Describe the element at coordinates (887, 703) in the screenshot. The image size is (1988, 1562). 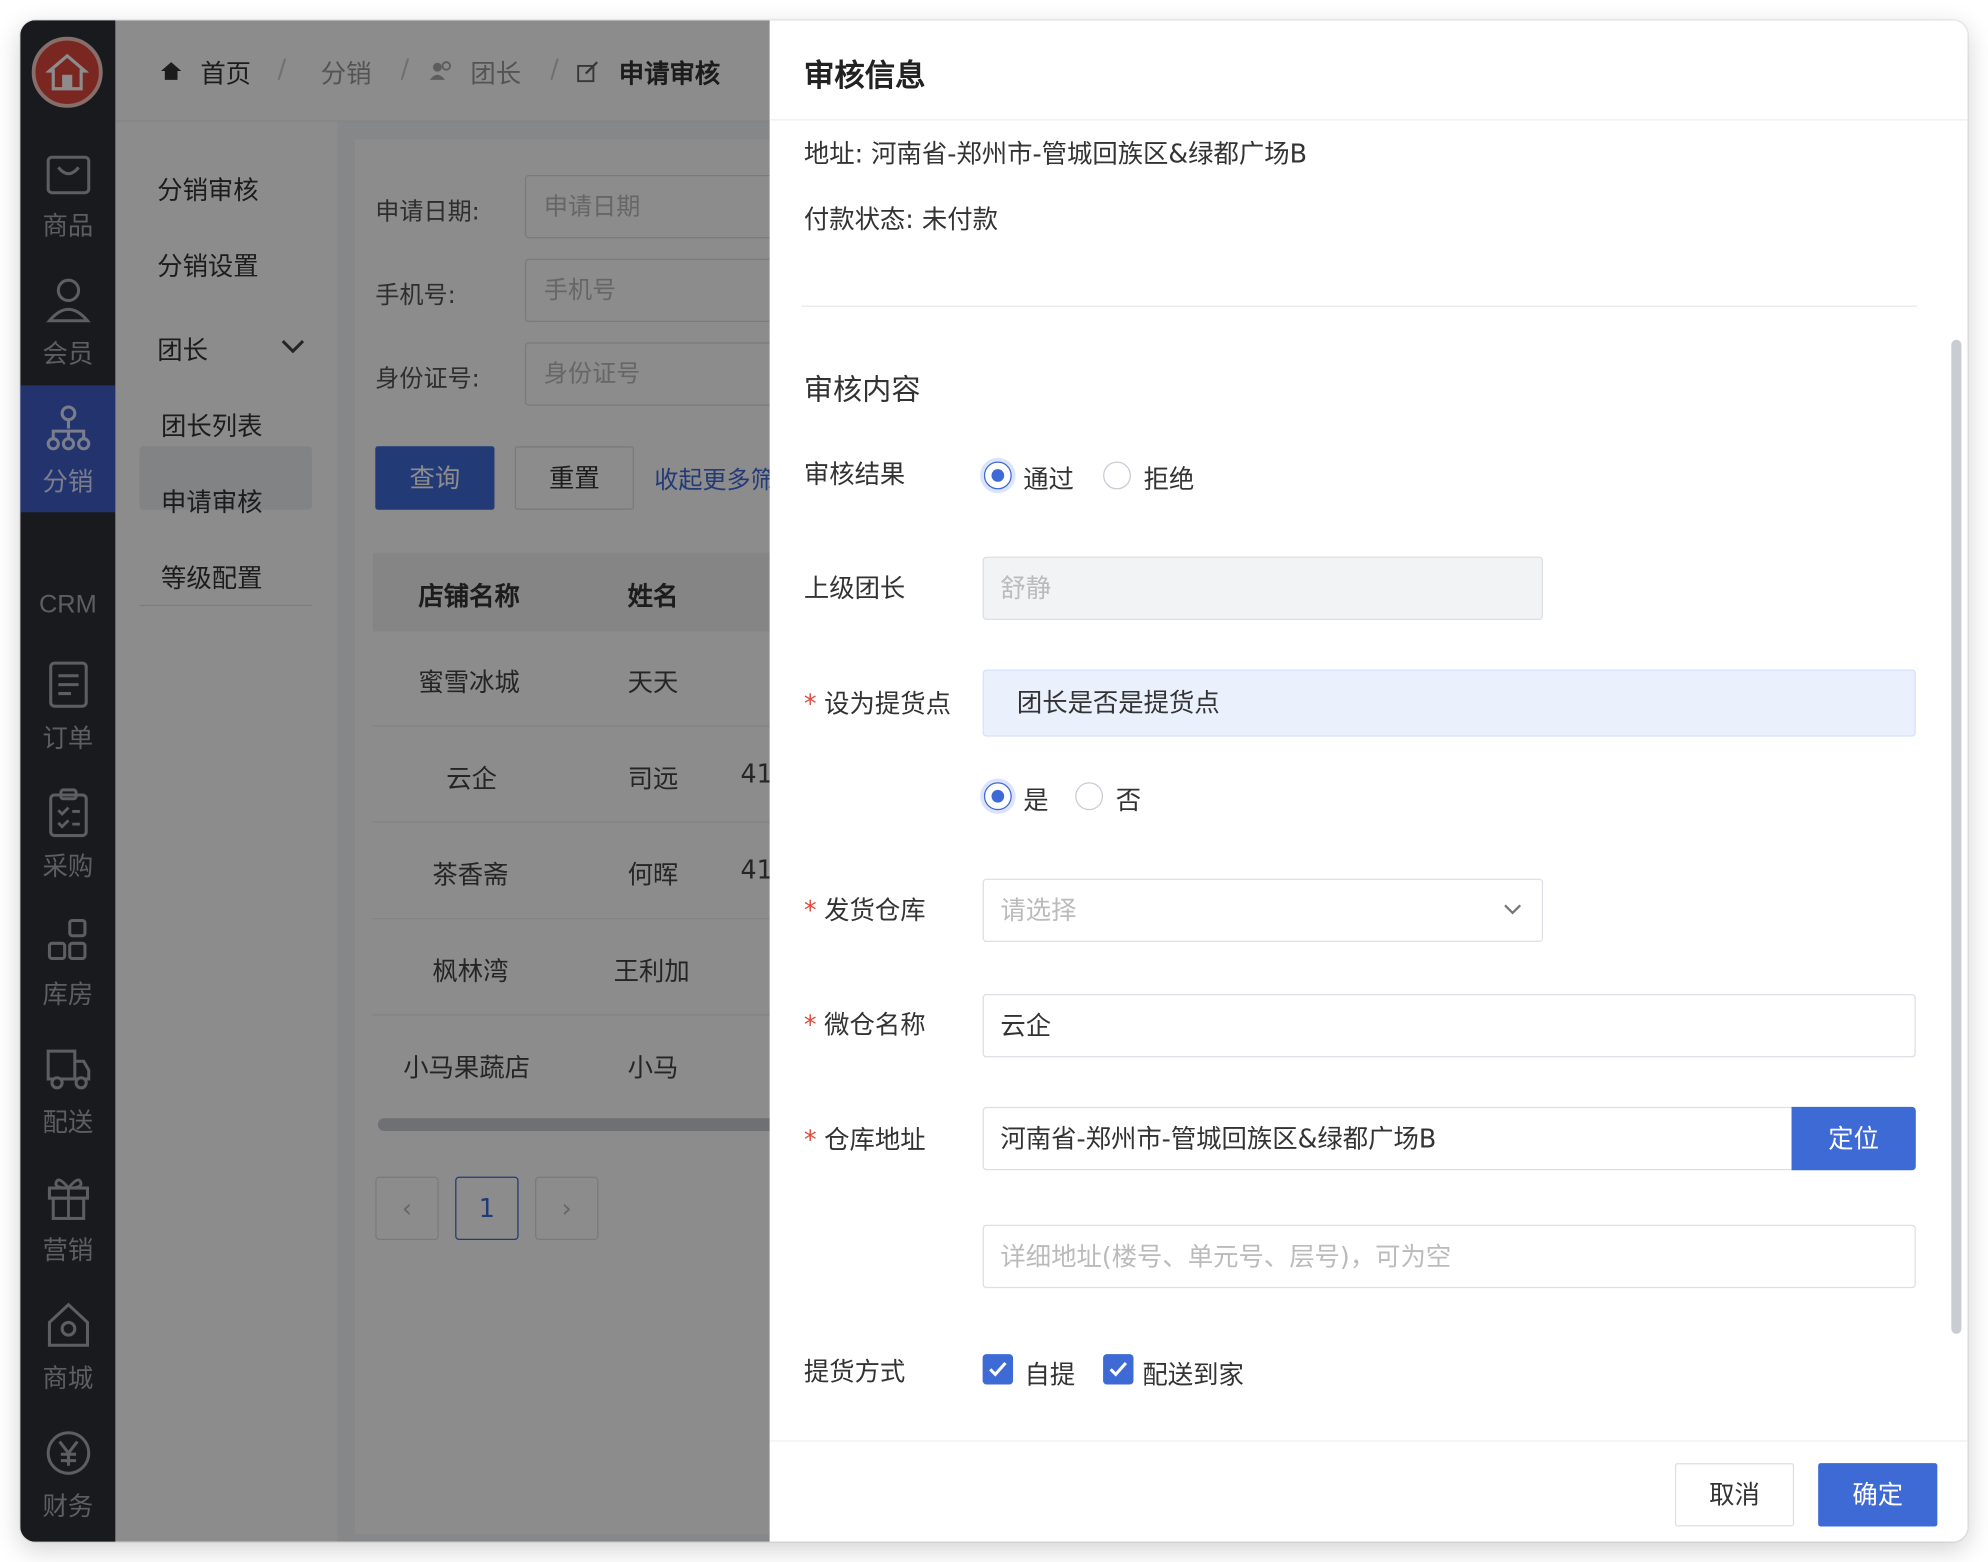
I see `pickup-point-label-text: 设为提货点` at that location.